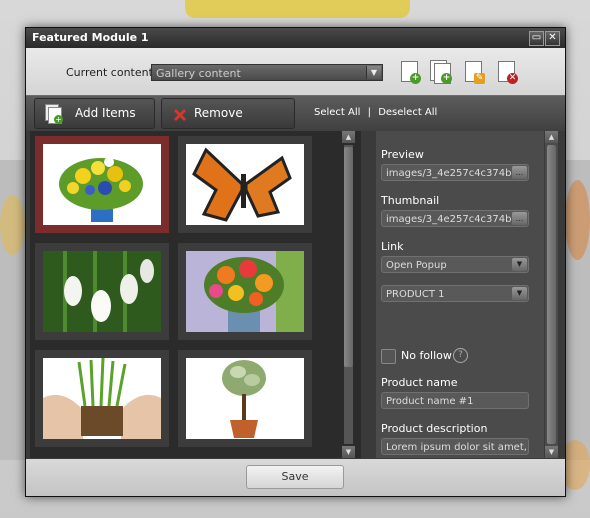  What do you see at coordinates (111, 72) in the screenshot?
I see `current-content-label: Current content:` at bounding box center [111, 72].